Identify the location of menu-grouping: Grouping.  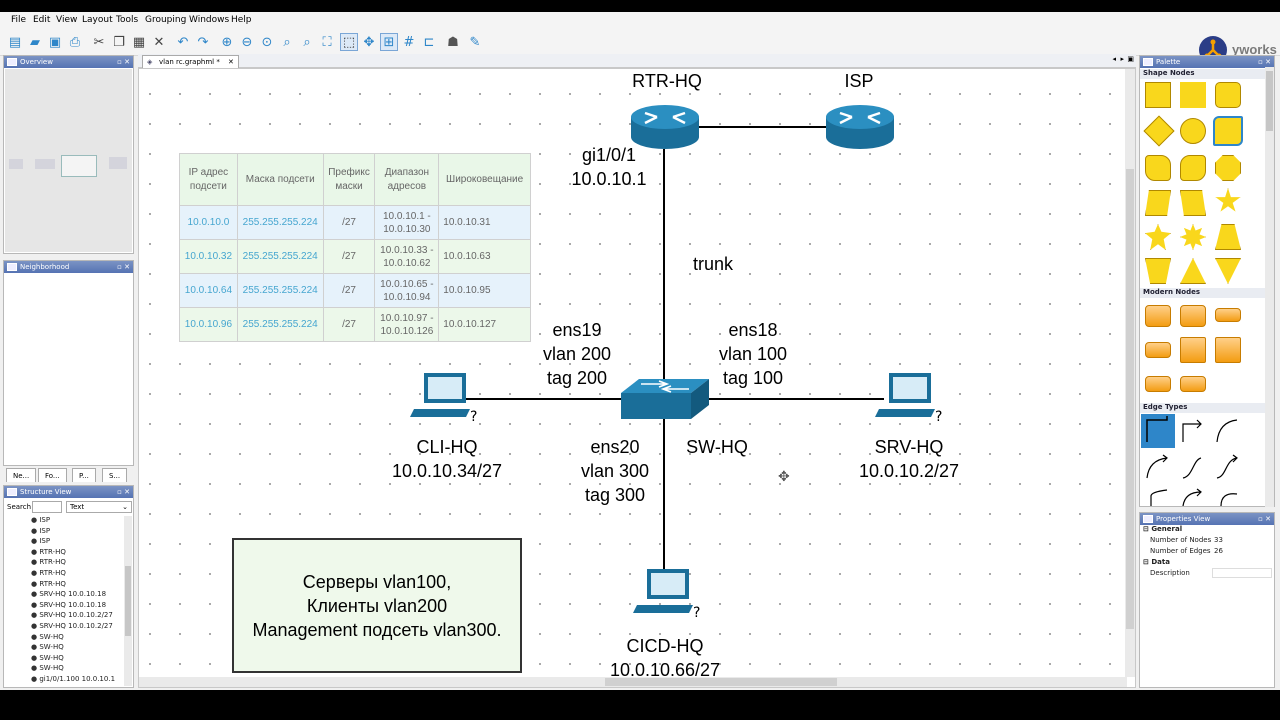
(165, 20).